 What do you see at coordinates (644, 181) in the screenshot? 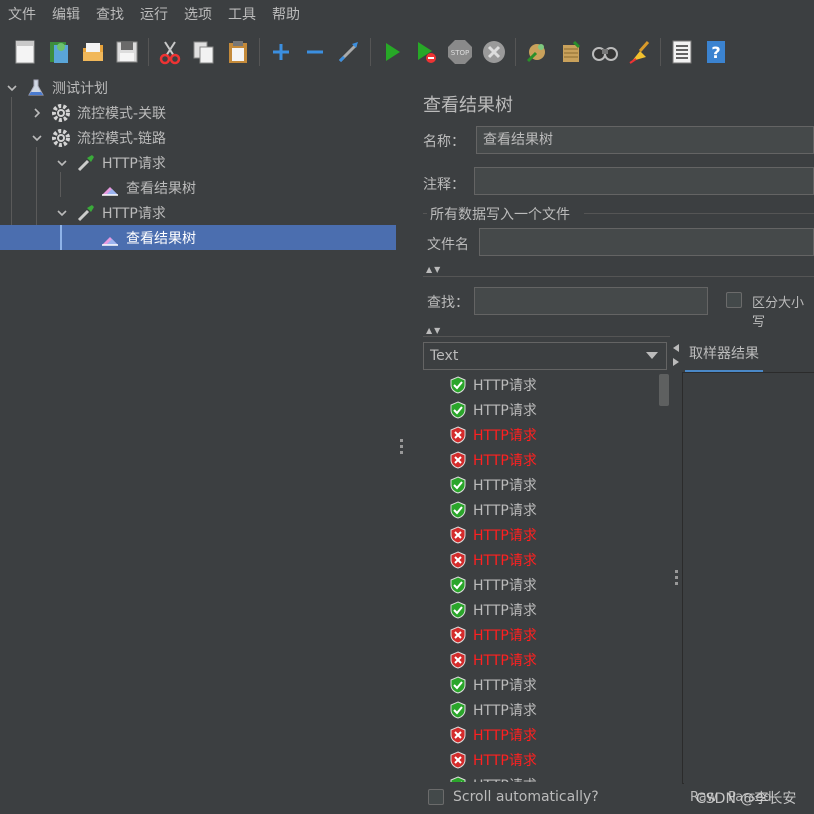
I see `comment-field` at bounding box center [644, 181].